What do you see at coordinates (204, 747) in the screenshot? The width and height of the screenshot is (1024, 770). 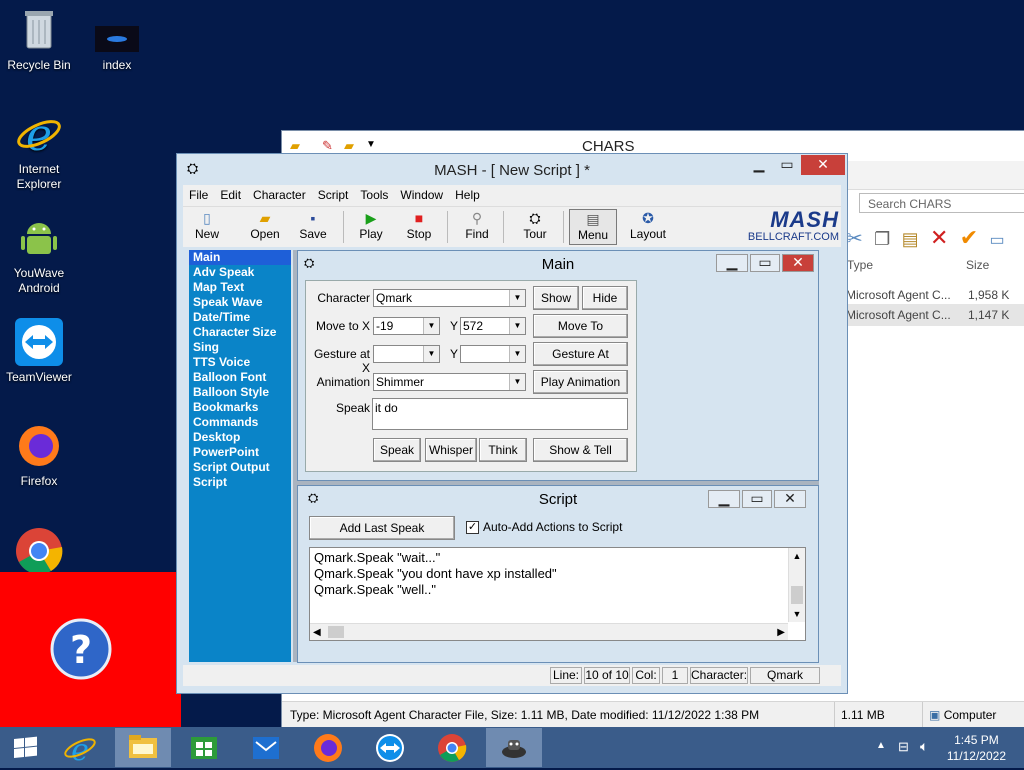 I see `taskbar-store` at bounding box center [204, 747].